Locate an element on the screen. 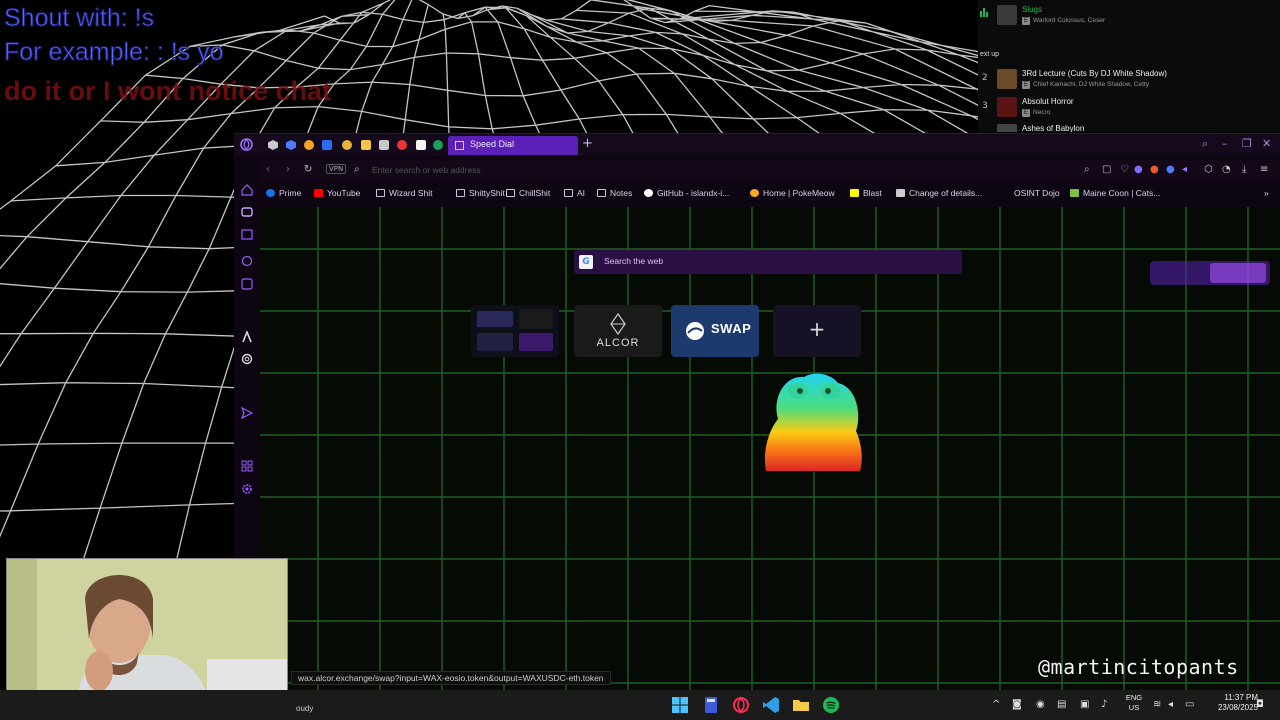 The image size is (1280, 720). speed-dial-tile-swap: SWAP is located at coordinates (715, 331).